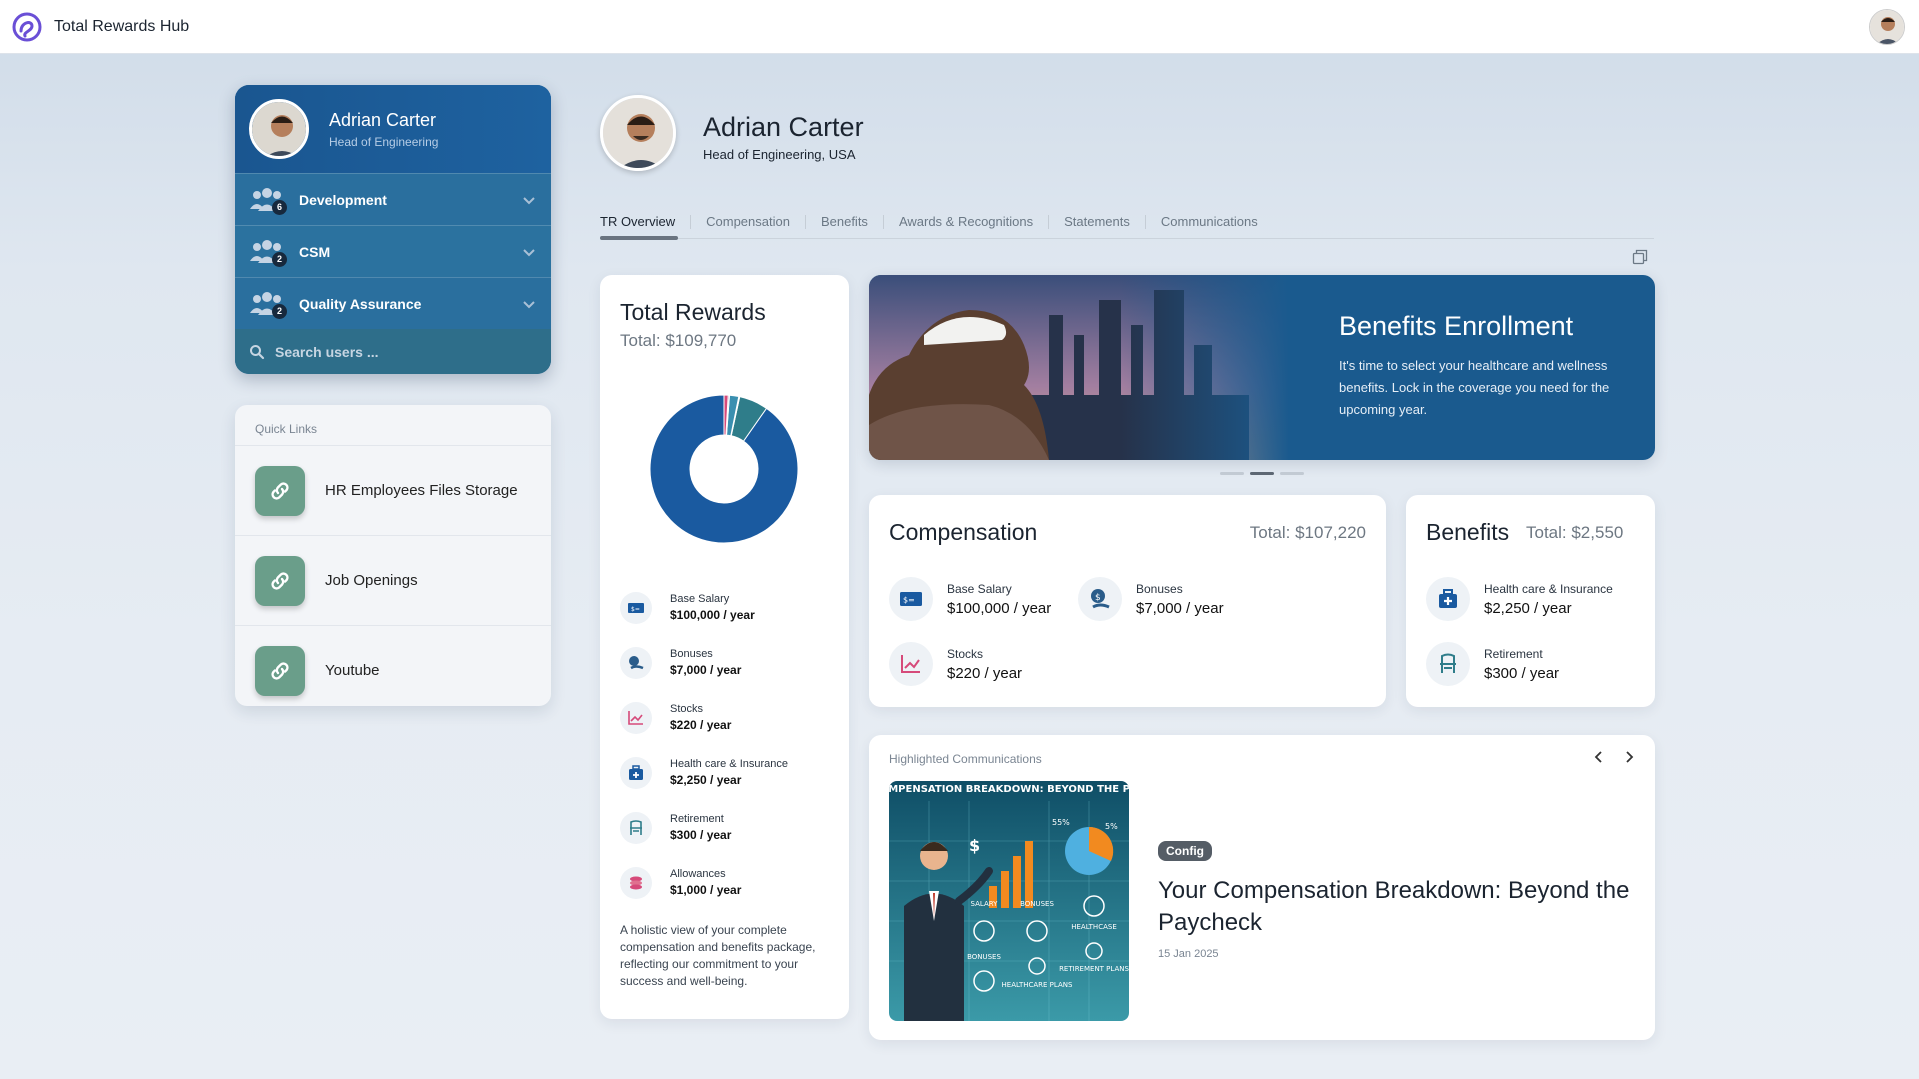 The width and height of the screenshot is (1919, 1079). What do you see at coordinates (1094, 969) in the screenshot?
I see `thumbnail-label: RETIREMENT PLANS` at bounding box center [1094, 969].